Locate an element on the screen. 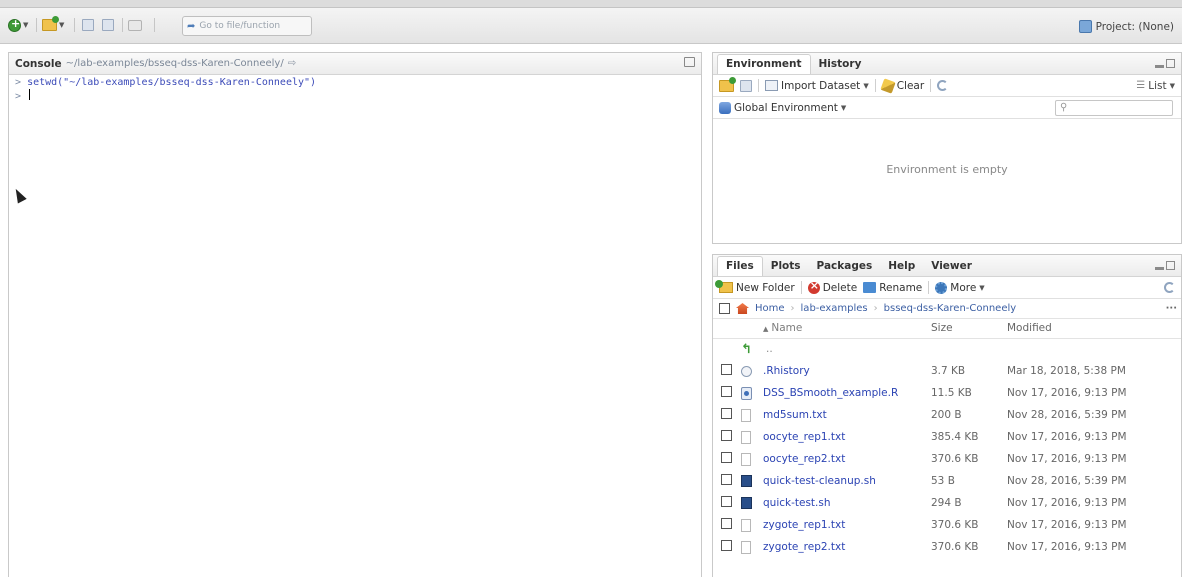  tab-plots: Plots is located at coordinates (786, 266).